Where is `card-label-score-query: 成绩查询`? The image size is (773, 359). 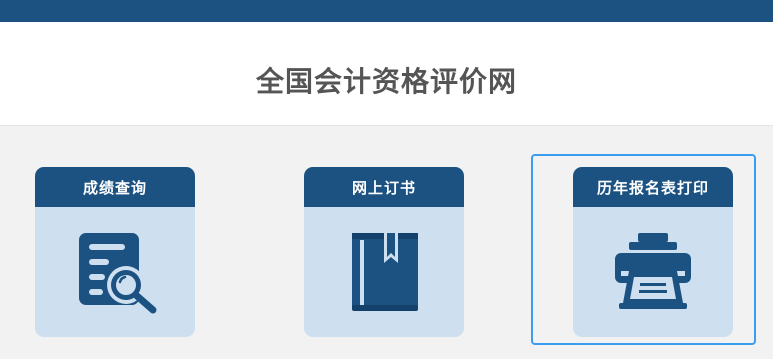 card-label-score-query: 成绩查询 is located at coordinates (114, 187).